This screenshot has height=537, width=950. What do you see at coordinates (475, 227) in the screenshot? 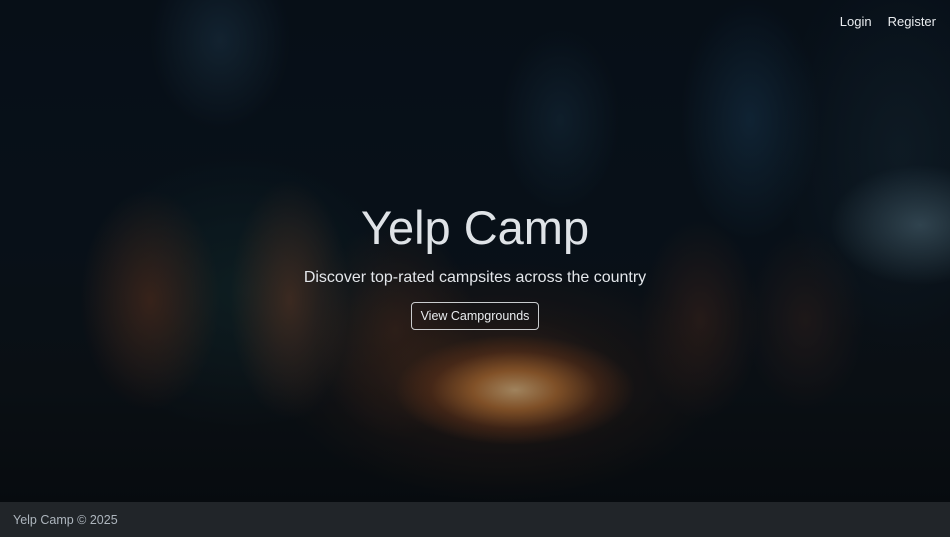
I see `hero-title: Yelp Camp` at bounding box center [475, 227].